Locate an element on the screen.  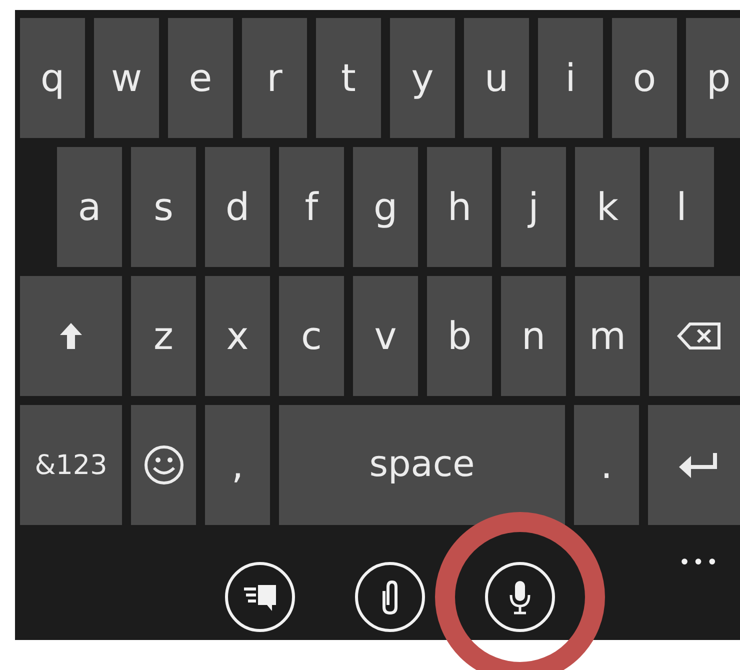
key: m is located at coordinates (607, 336).